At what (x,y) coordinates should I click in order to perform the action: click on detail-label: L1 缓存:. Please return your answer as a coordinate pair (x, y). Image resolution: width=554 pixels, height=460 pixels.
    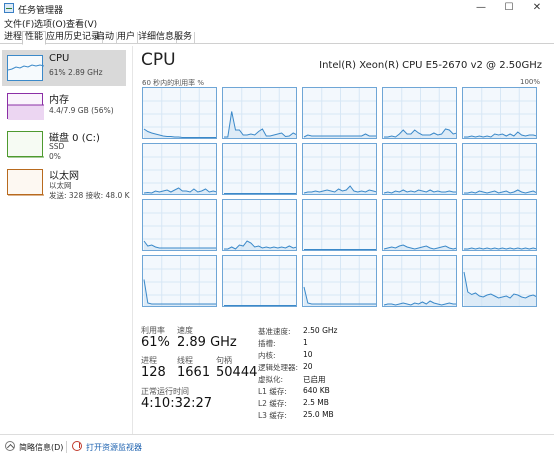
    Looking at the image, I should click on (272, 391).